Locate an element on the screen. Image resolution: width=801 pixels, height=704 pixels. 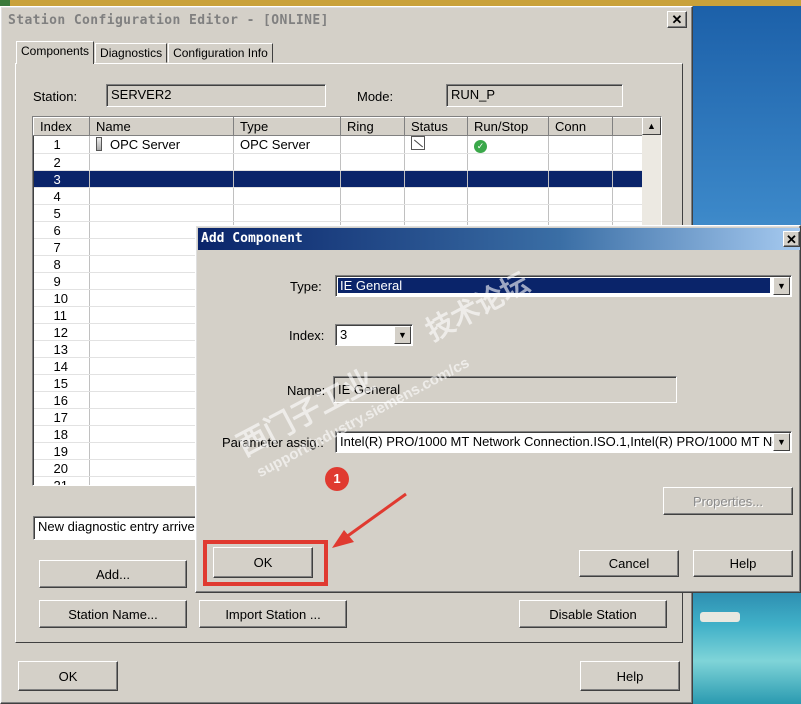
table-row: 4 is located at coordinates (338, 196).